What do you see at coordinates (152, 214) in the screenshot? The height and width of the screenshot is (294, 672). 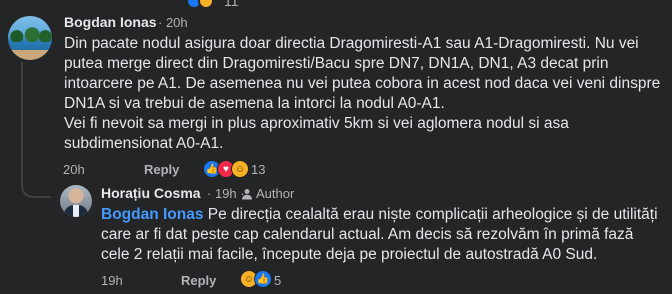 I see `mention-link: Bogdan Ionas` at bounding box center [152, 214].